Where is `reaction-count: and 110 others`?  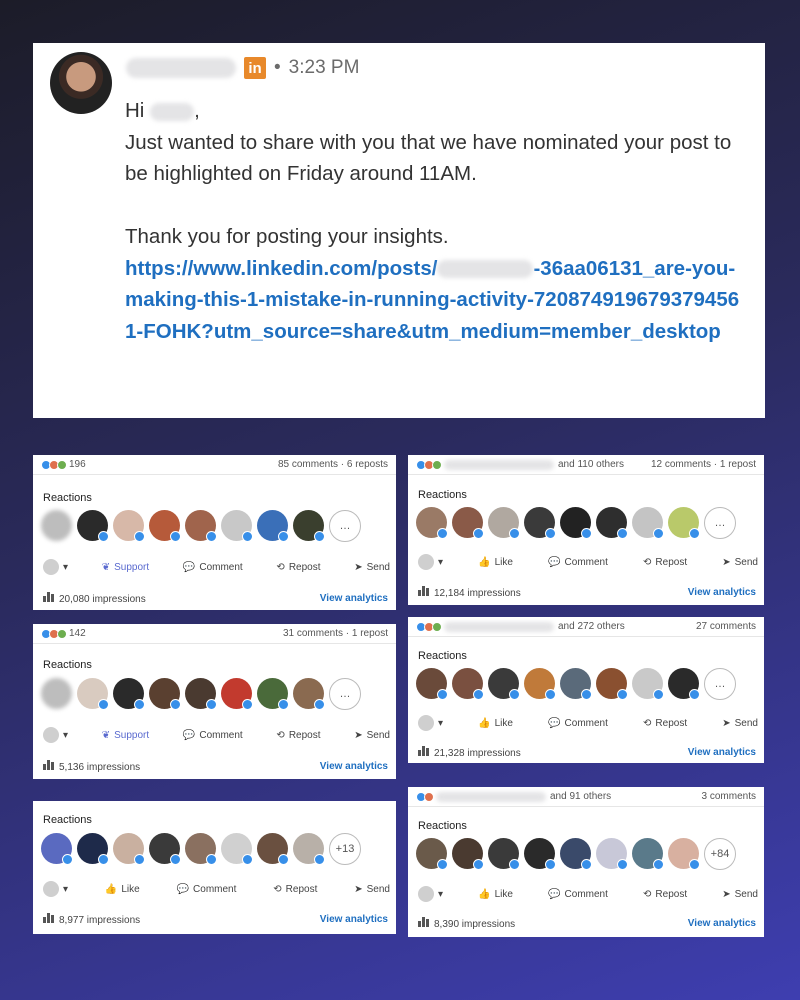 reaction-count: and 110 others is located at coordinates (591, 464).